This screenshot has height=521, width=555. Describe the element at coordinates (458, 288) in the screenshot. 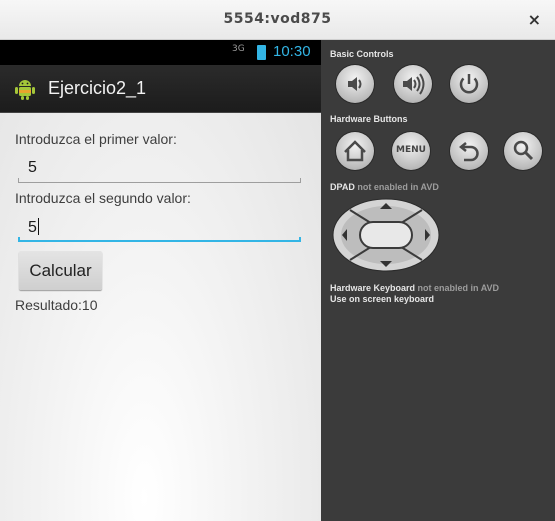

I see `keyboard-note: not enabled in AVD` at that location.